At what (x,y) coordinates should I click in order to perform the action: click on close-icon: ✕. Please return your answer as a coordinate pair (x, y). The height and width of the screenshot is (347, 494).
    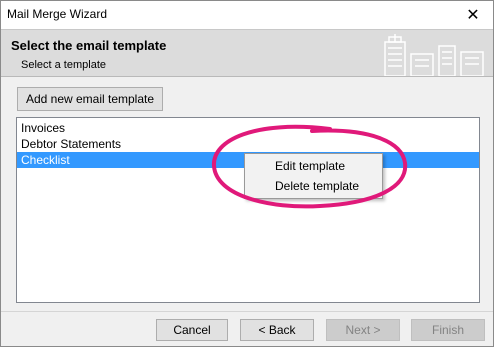
    Looking at the image, I should click on (473, 15).